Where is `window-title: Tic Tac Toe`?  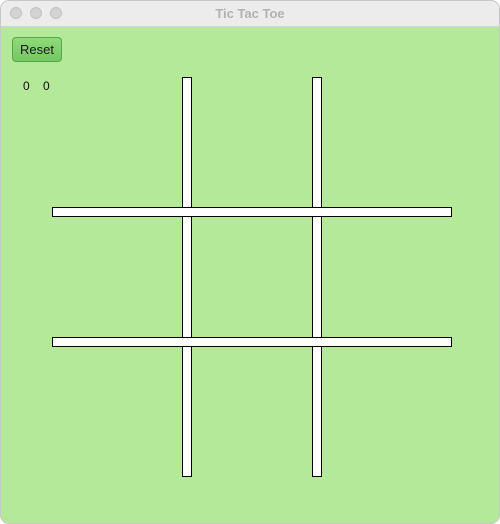 window-title: Tic Tac Toe is located at coordinates (250, 13).